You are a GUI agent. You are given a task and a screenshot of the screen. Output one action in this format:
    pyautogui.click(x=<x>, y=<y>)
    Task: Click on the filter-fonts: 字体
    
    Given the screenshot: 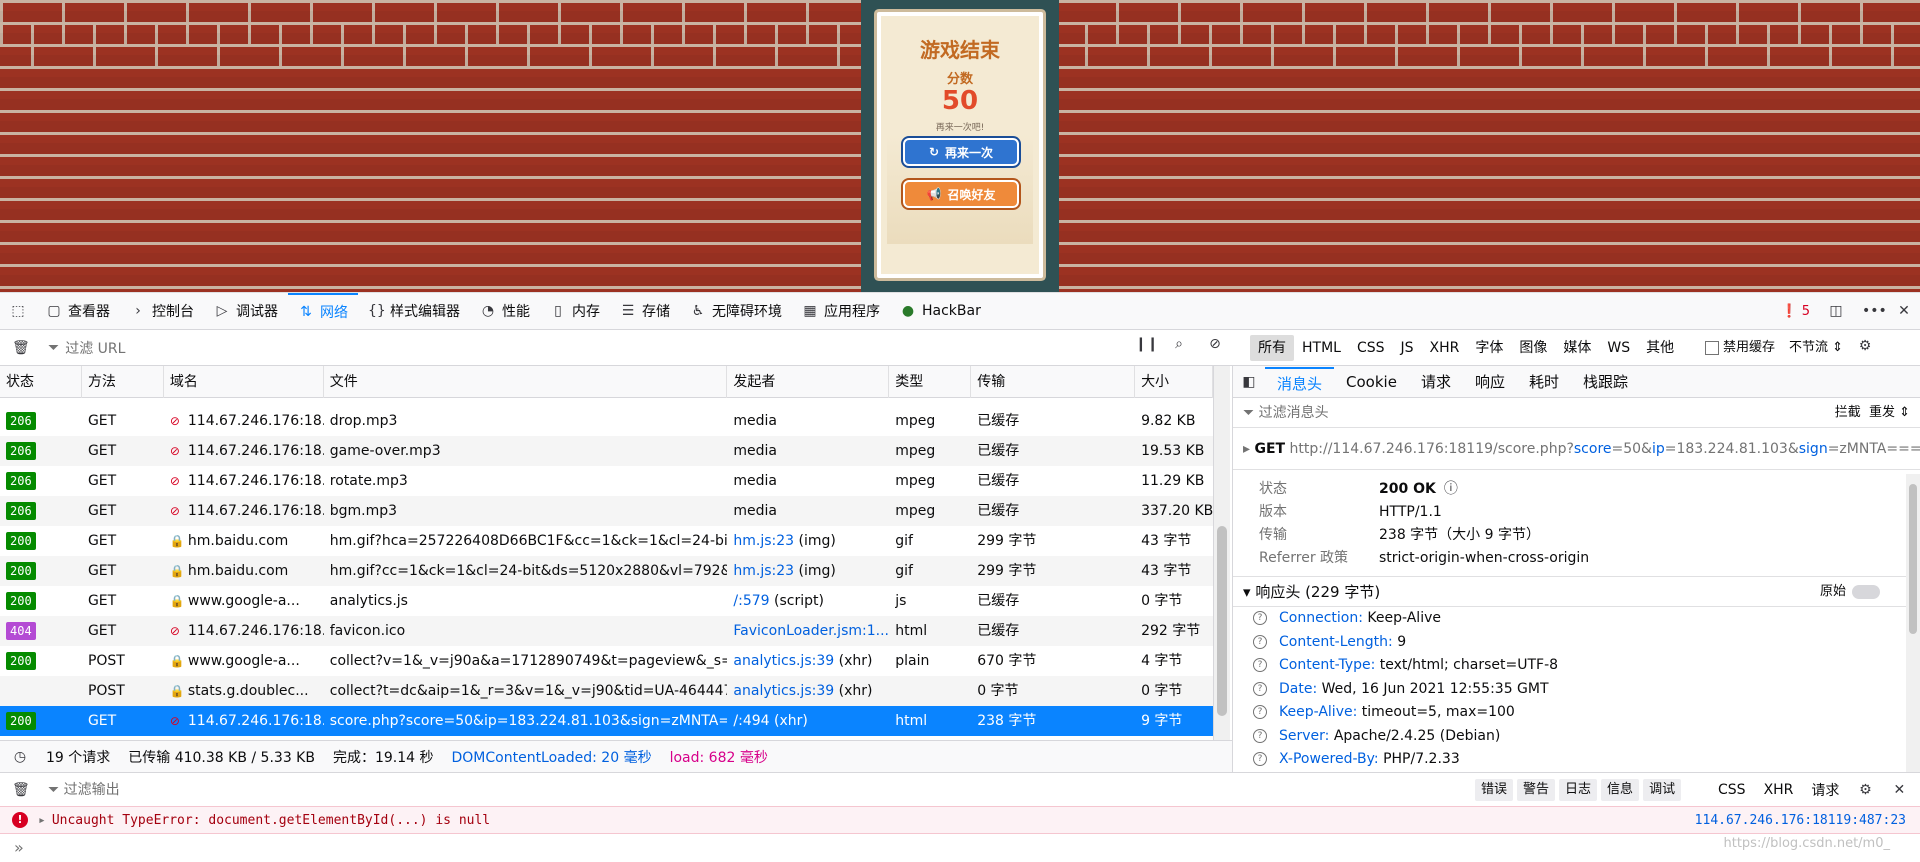 What is the action you would take?
    pyautogui.click(x=1489, y=348)
    